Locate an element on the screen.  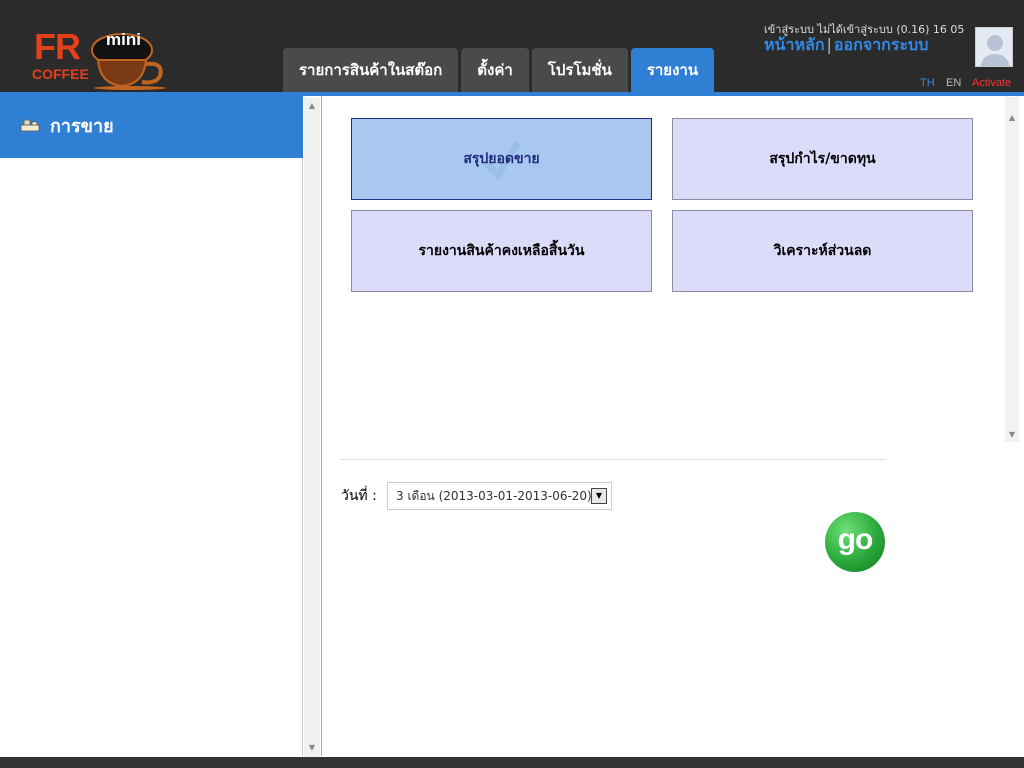
tab-reports: รายงาน is located at coordinates (672, 70).